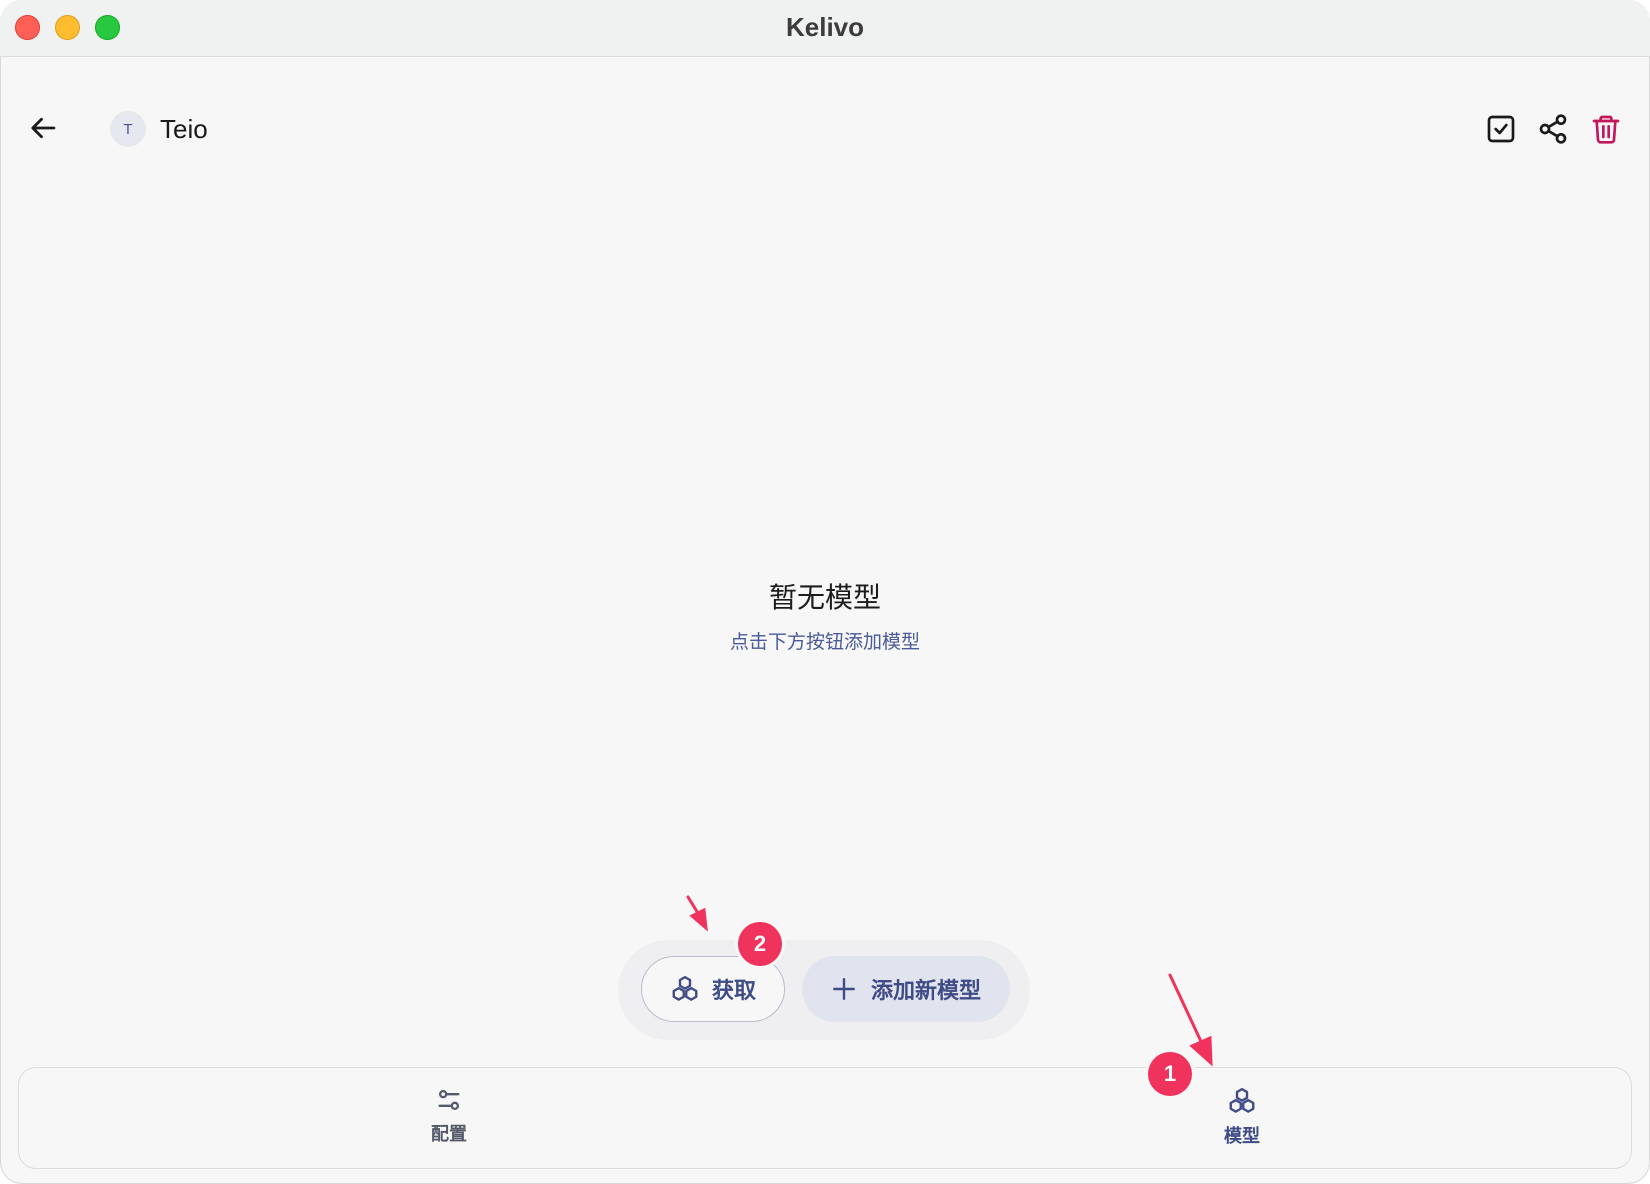  Describe the element at coordinates (760, 944) in the screenshot. I see `annotation-badge-2: 2` at that location.